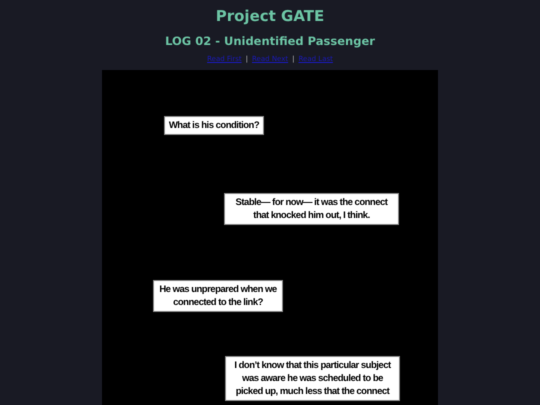 The width and height of the screenshot is (540, 405). What do you see at coordinates (270, 41) in the screenshot?
I see `log-title: LOG 02 - Unidentified Passenger` at bounding box center [270, 41].